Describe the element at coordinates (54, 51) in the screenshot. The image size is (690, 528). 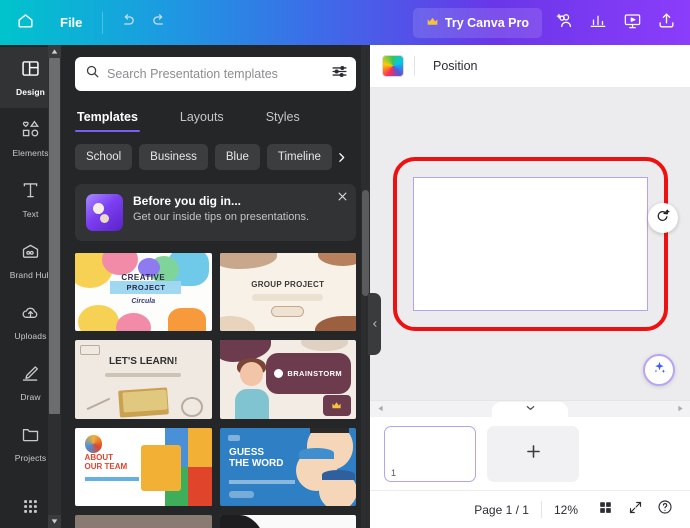
I see `scroll-up-arrow` at that location.